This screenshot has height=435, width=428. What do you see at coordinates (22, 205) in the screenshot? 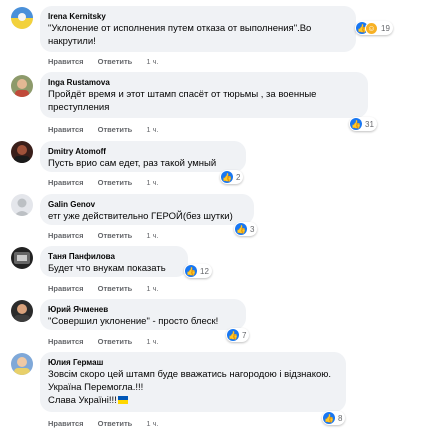
I see `default-person-avatar` at bounding box center [22, 205].